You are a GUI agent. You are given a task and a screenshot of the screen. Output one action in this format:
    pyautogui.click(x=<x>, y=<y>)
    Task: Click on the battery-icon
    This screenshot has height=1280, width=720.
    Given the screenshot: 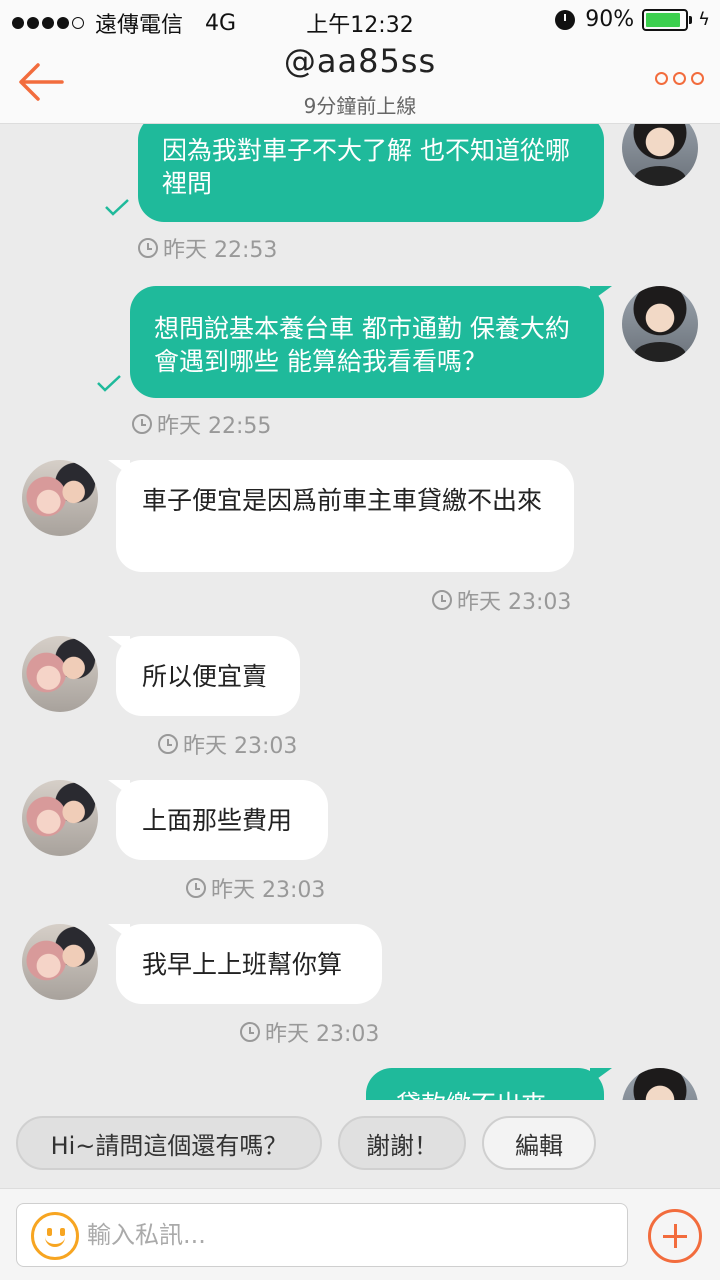 What is the action you would take?
    pyautogui.click(x=667, y=19)
    